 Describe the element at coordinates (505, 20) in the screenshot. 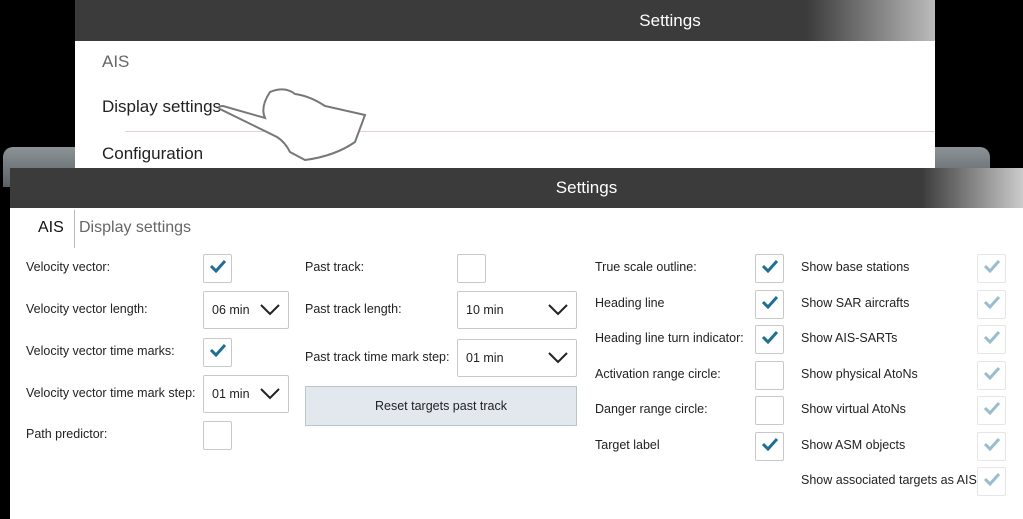

I see `back-header: Settings` at that location.